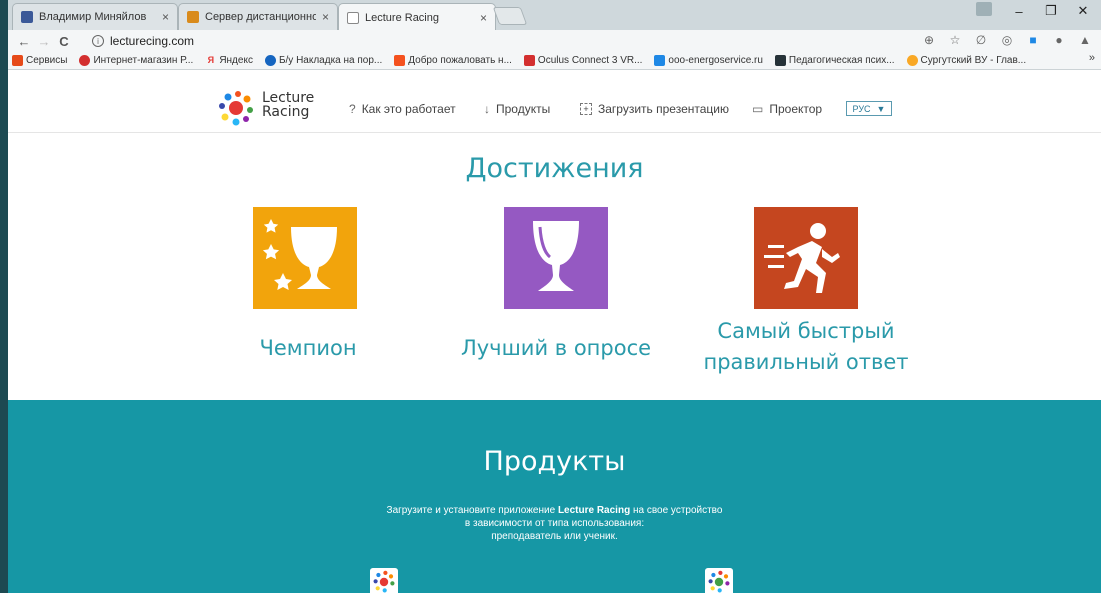 Image resolution: width=1101 pixels, height=593 pixels. I want to click on tab-lecture-racing: Lecture Racing ×, so click(417, 17).